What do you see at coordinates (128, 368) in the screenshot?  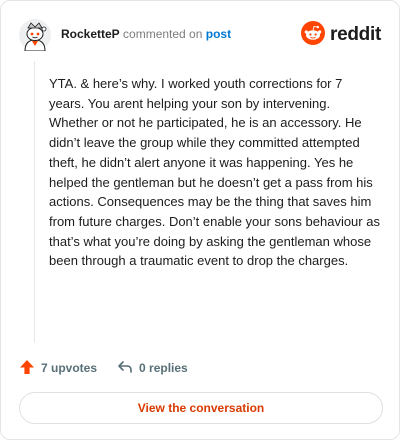 I see `reply-arrow-icon` at bounding box center [128, 368].